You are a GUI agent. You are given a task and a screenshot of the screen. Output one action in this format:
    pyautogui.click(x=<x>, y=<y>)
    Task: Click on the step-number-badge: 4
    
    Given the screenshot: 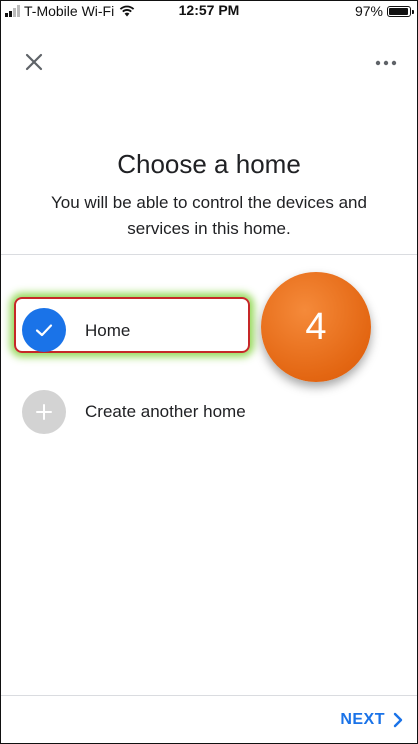 What is the action you would take?
    pyautogui.click(x=316, y=327)
    